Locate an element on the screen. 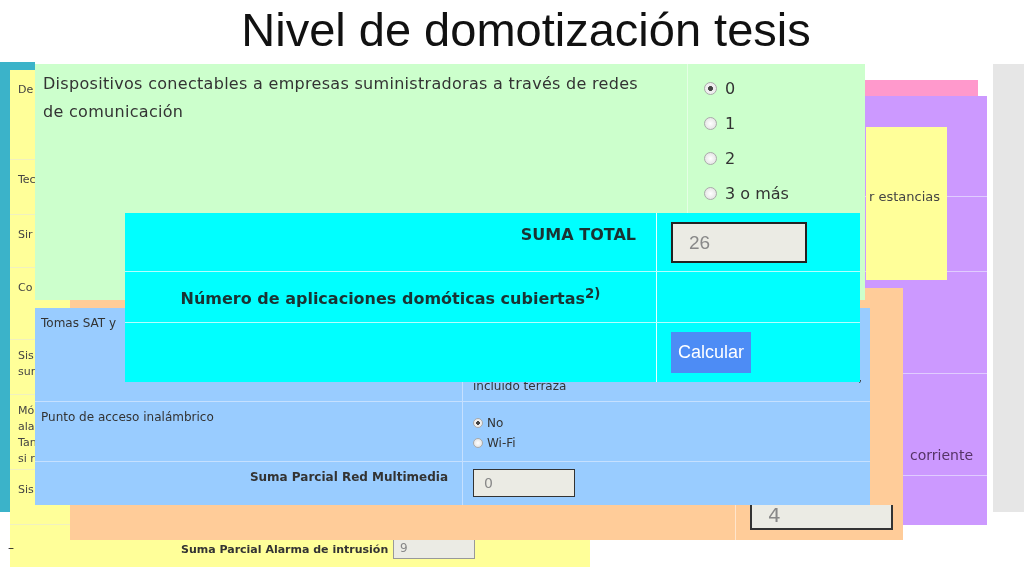  form-label: Sis is located at coordinates (26, 490).